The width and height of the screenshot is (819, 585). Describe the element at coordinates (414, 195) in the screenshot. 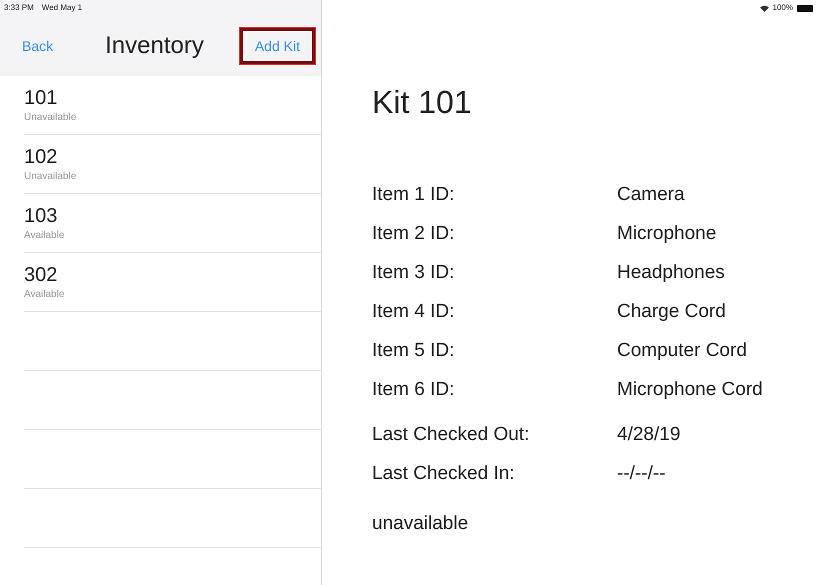

I see `field-label: Item 1 ID:` at that location.